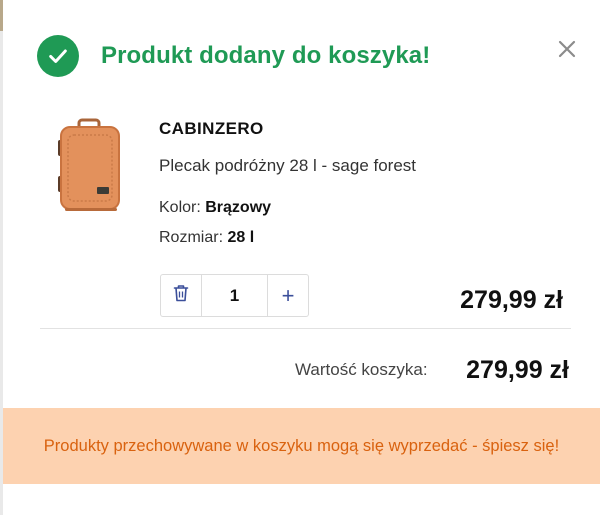 The image size is (600, 515). What do you see at coordinates (266, 55) in the screenshot?
I see `modal-title: Produkt dodany do koszyka!` at bounding box center [266, 55].